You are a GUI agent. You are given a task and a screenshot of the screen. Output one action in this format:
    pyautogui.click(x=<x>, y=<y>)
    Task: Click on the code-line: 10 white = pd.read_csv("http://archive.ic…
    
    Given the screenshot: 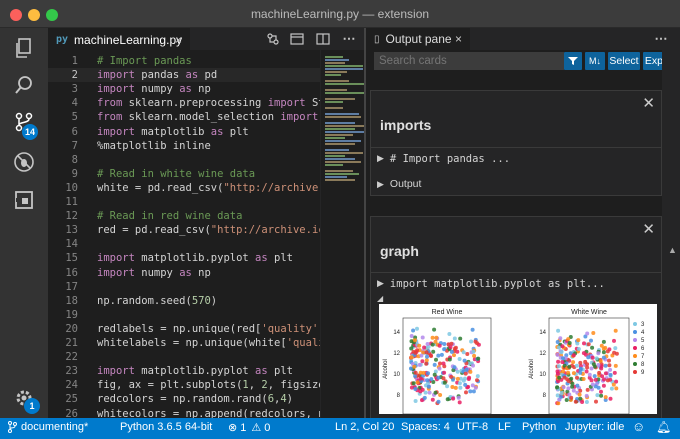 What is the action you would take?
    pyautogui.click(x=184, y=188)
    